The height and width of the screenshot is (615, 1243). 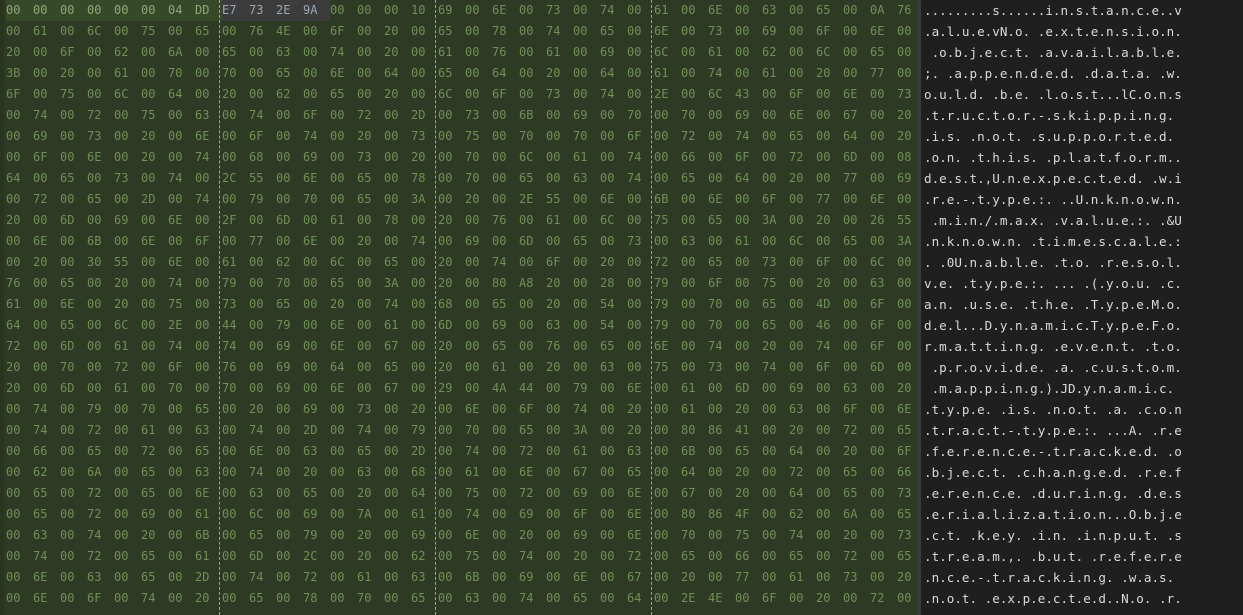 I want to click on ascii-row: r.m.a.t.t.i.n.g. .e.v.e.n.t. .t.o., so click(x=1082, y=346).